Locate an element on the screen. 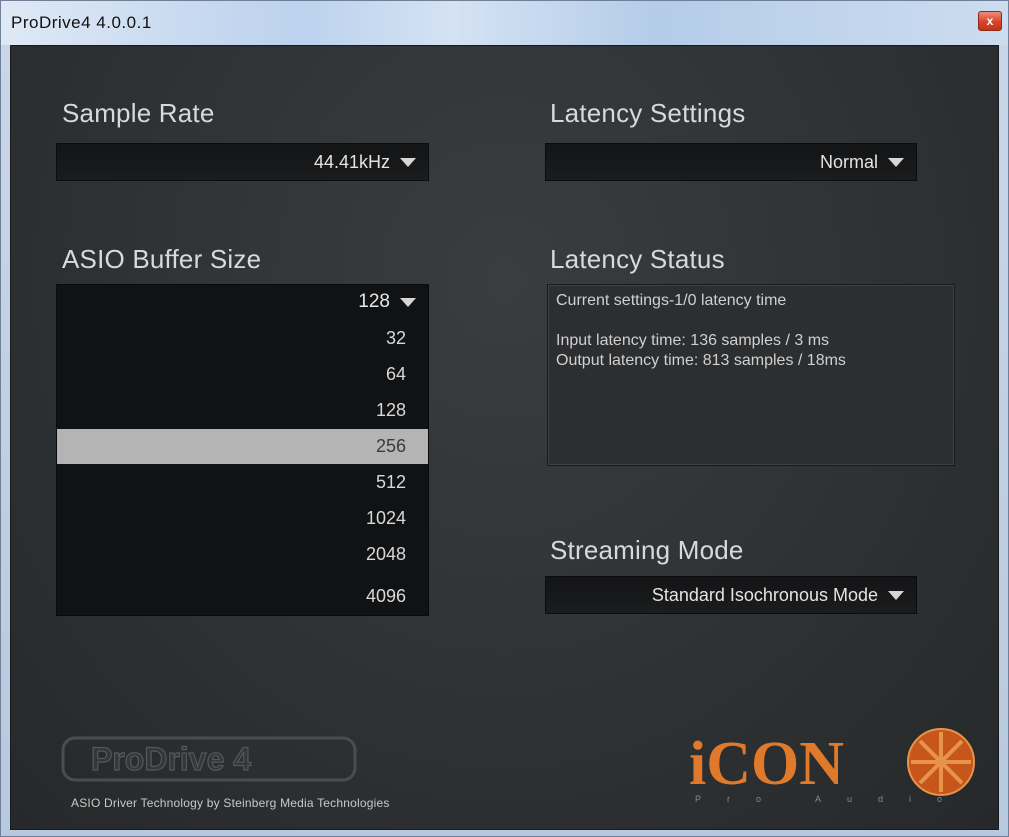  streaming-mode-dropdown: Standard Isochronous Mode is located at coordinates (731, 595).